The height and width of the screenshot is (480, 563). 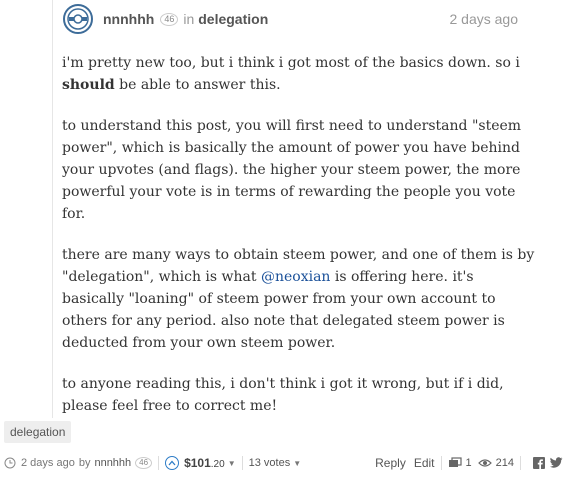 What do you see at coordinates (455, 463) in the screenshot?
I see `reblog-icon` at bounding box center [455, 463].